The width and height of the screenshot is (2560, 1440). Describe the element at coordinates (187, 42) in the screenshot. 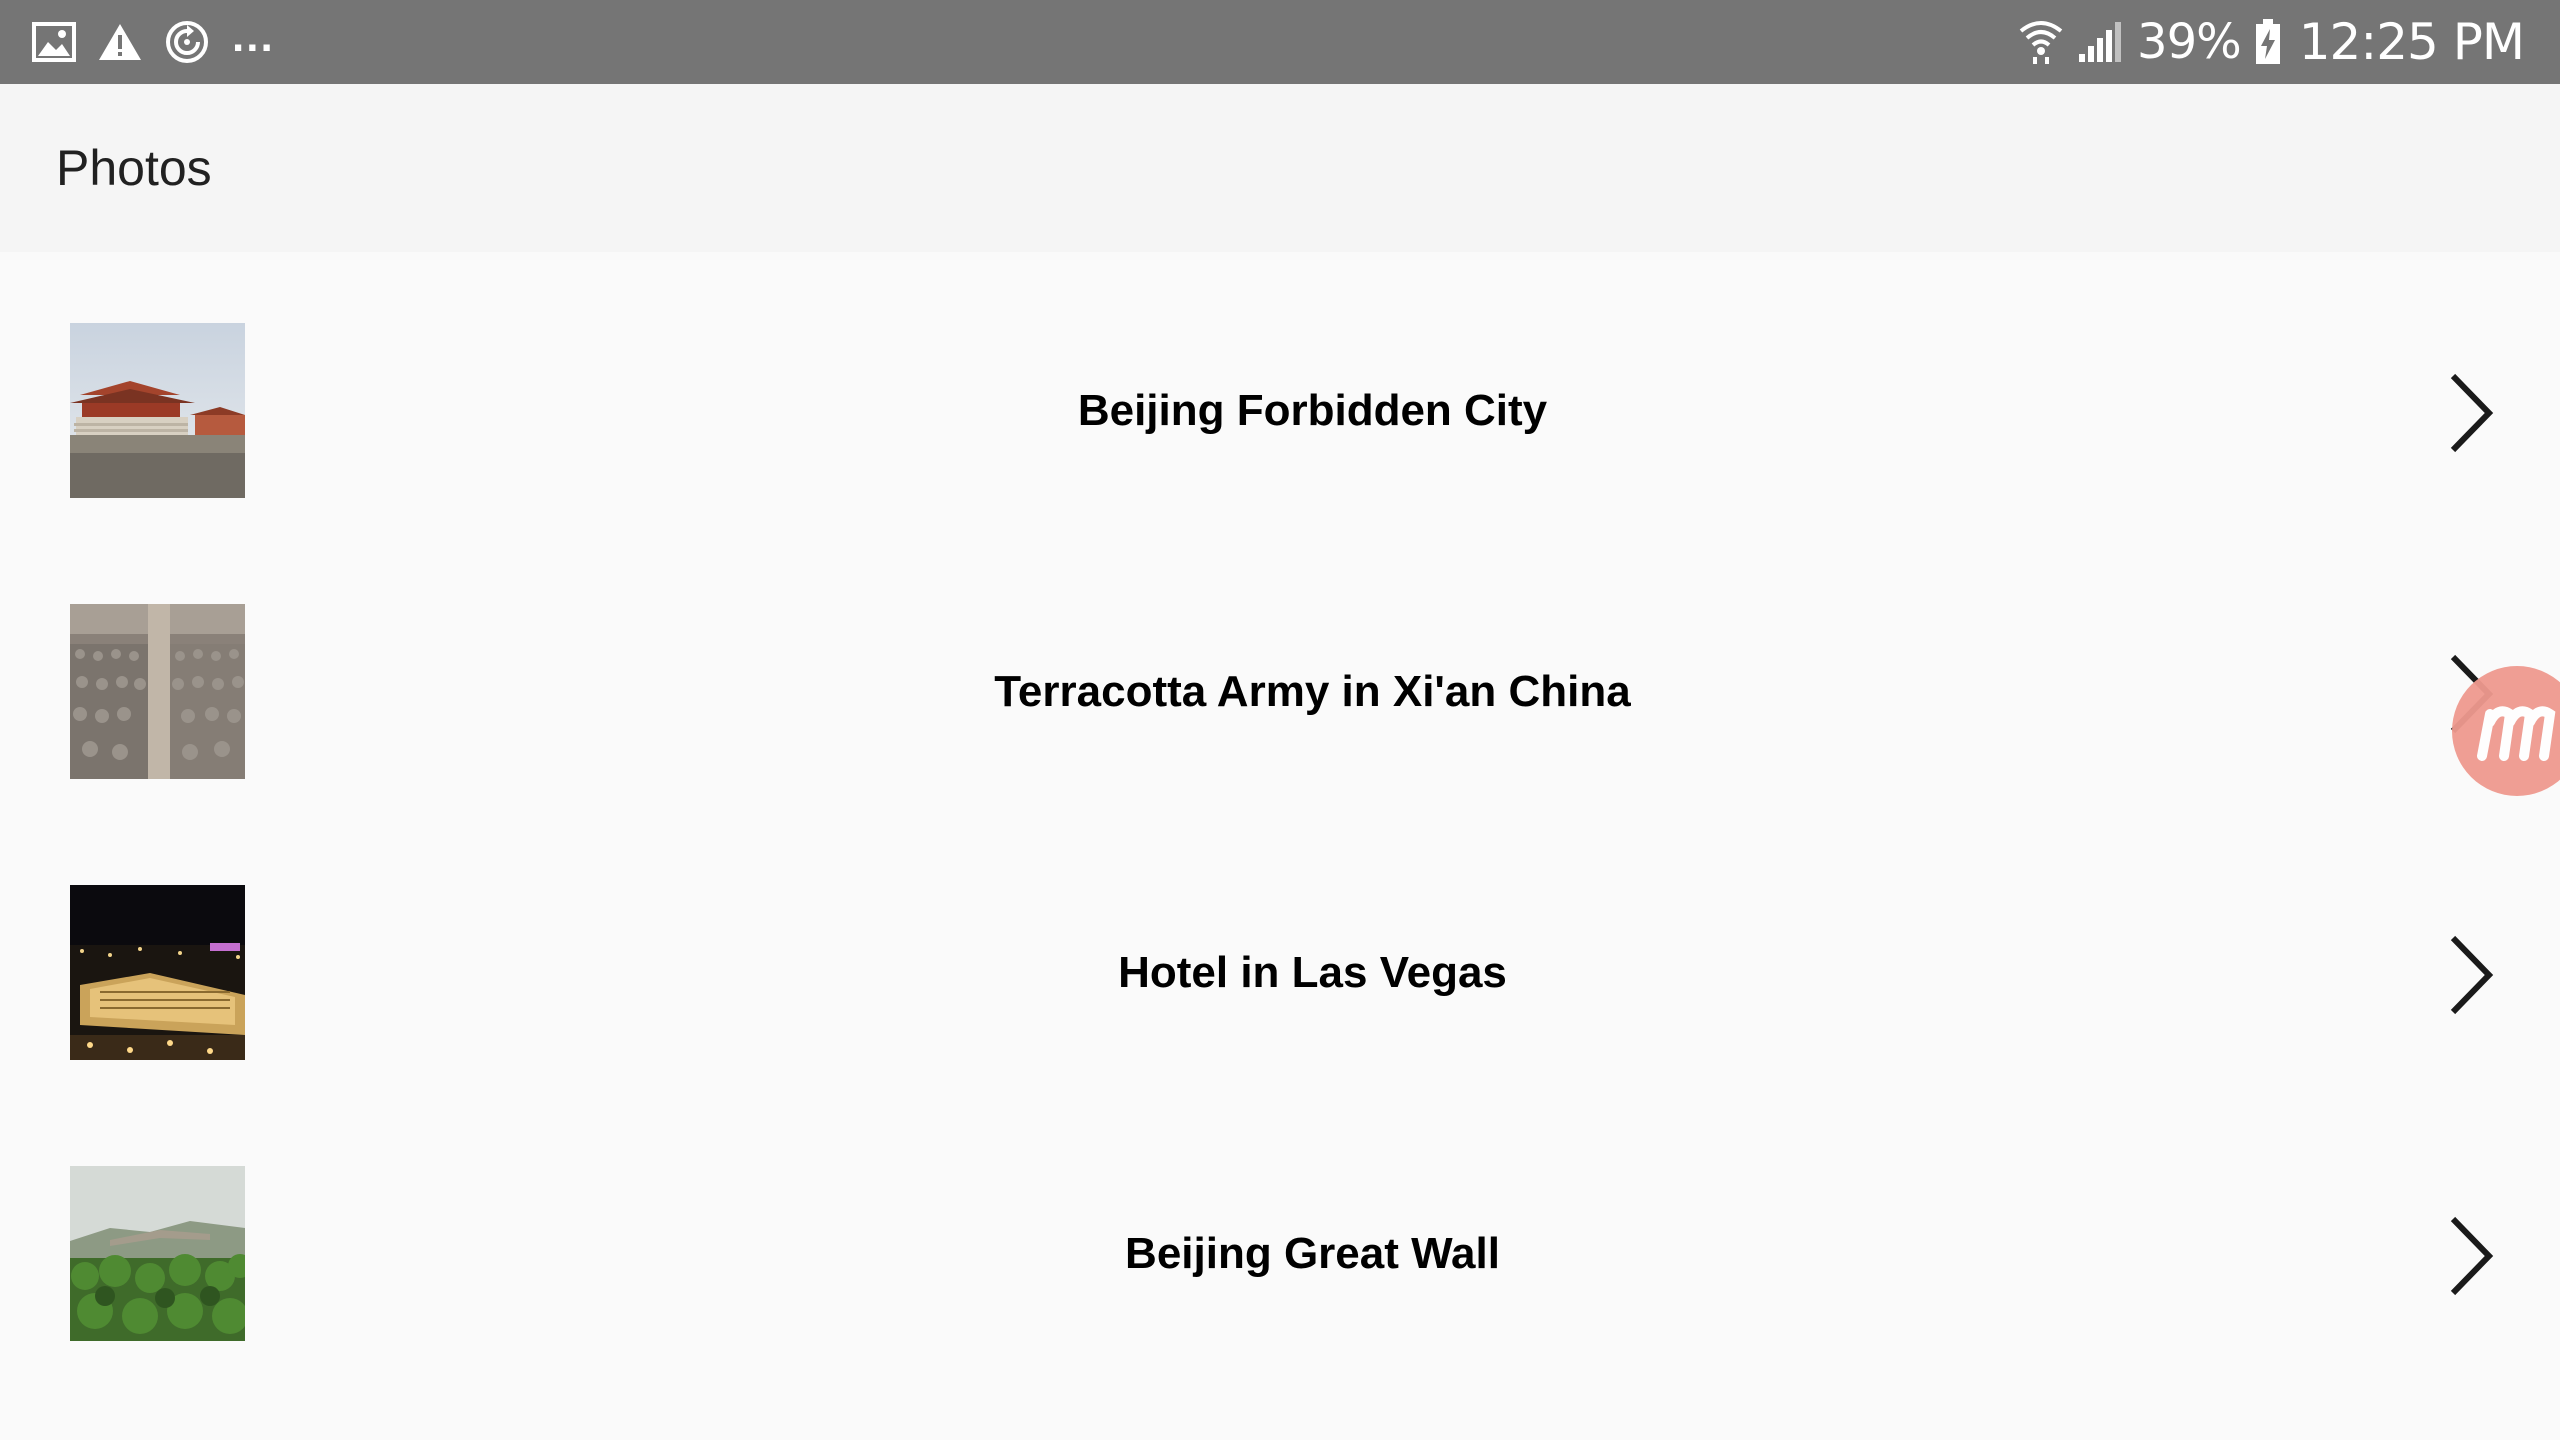

I see `sync-icon` at that location.